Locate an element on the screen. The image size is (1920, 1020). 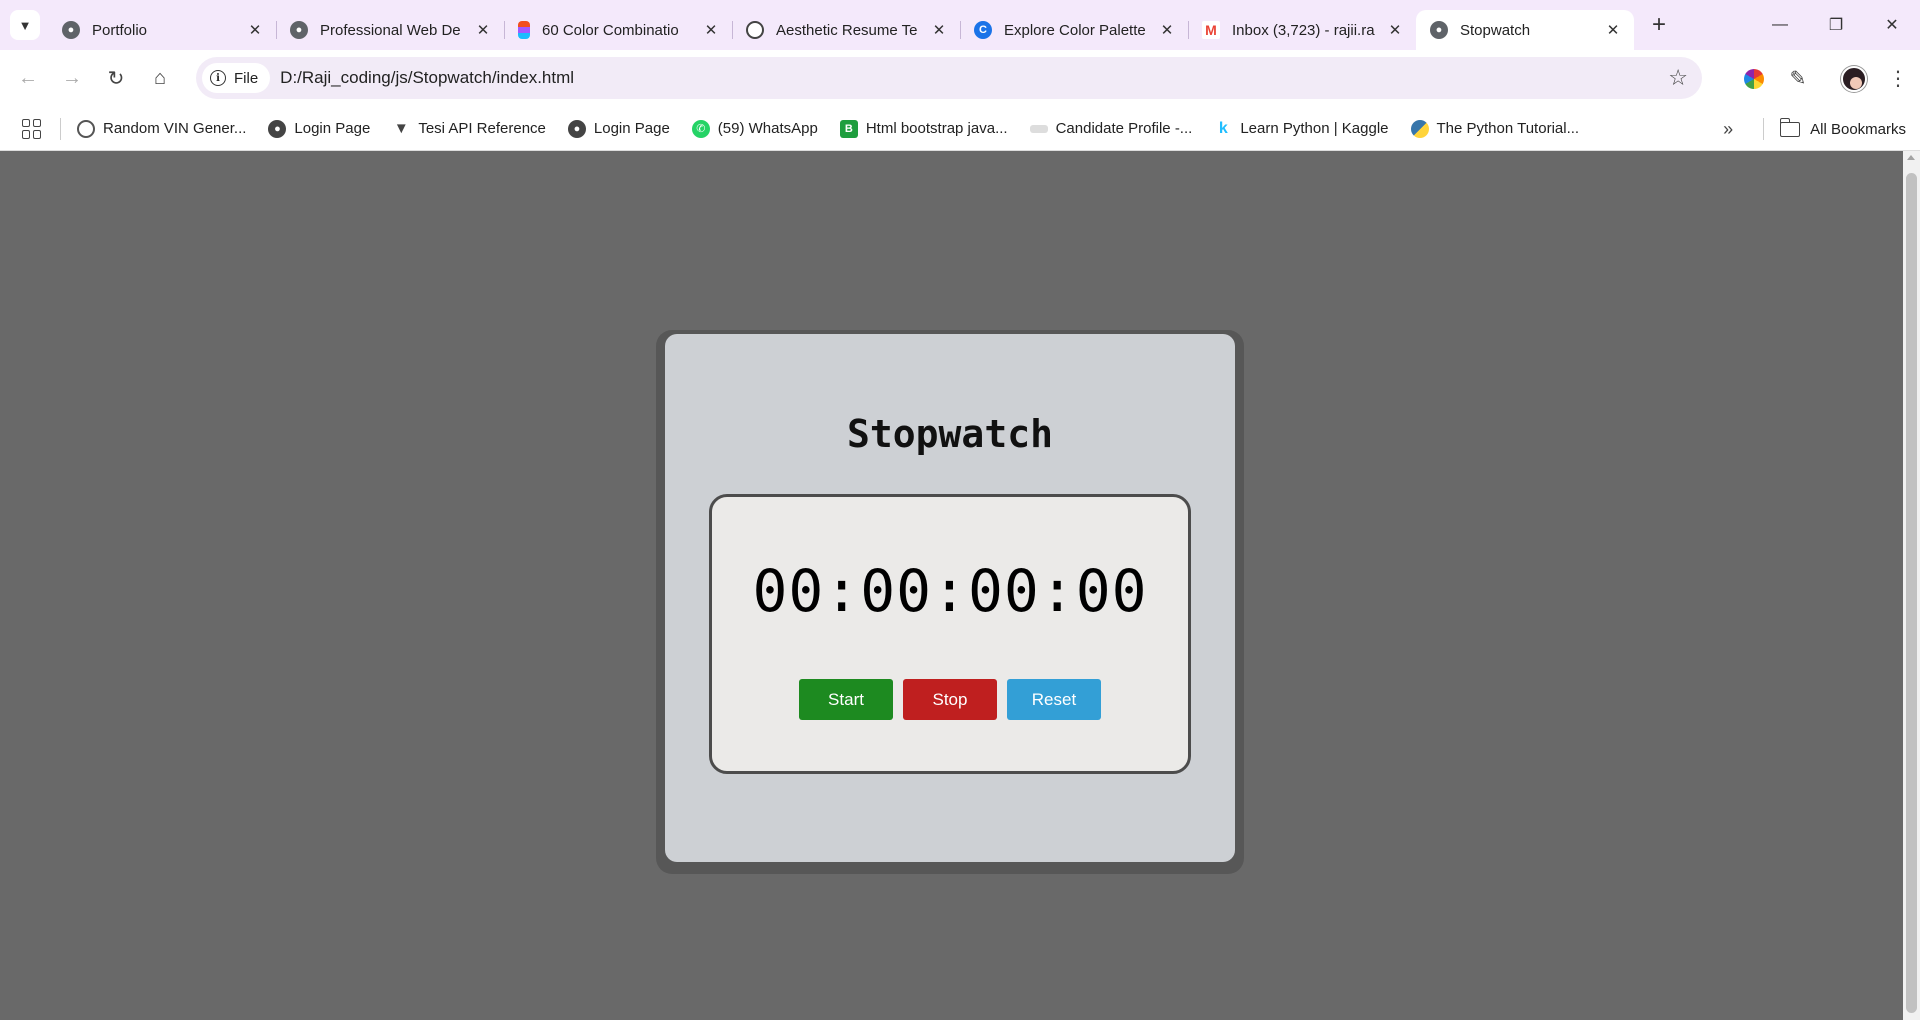
control-buttons: Start Stop Reset is located at coordinates (950, 699).